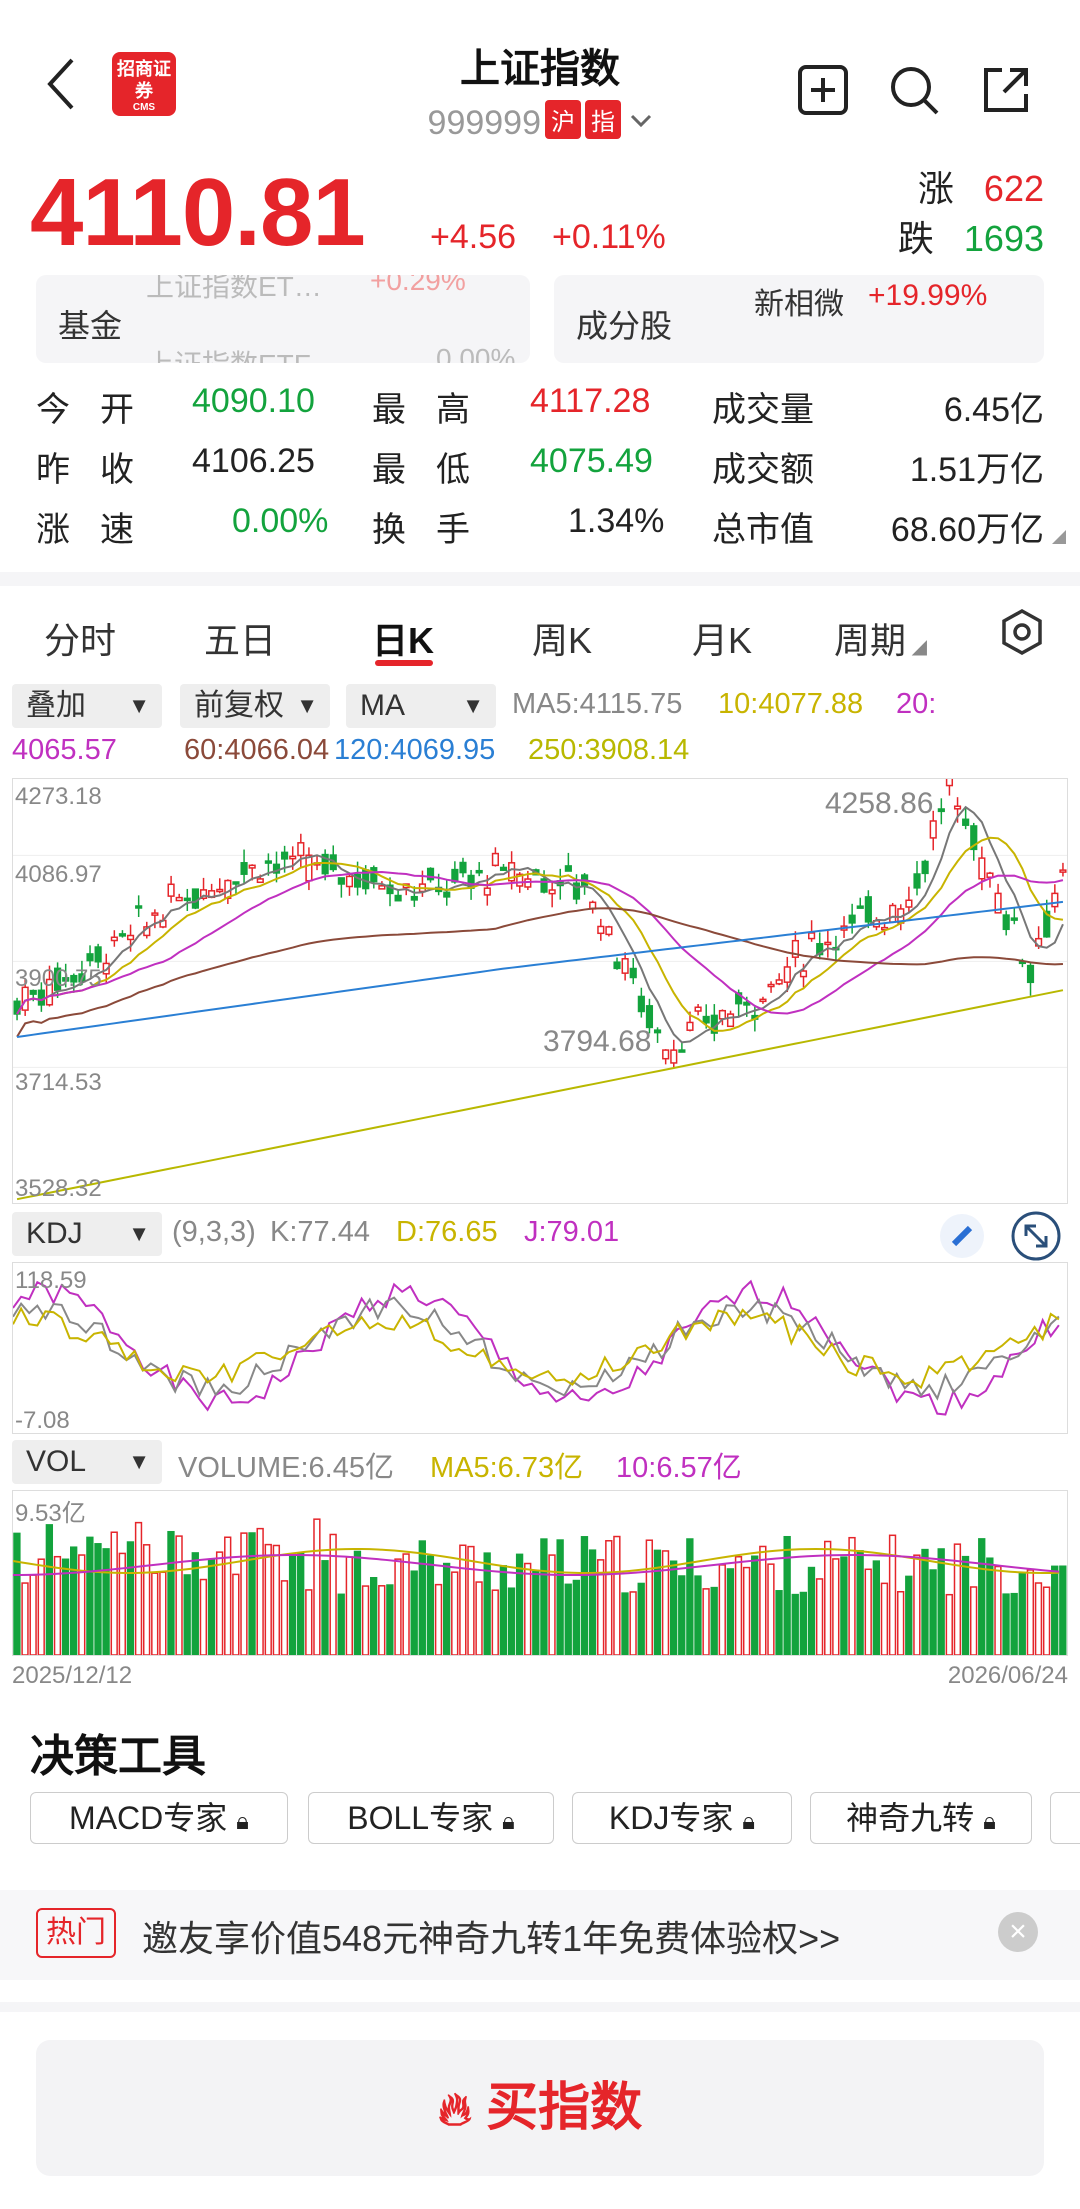  What do you see at coordinates (1013, 188) in the screenshot?
I see `up-count: 622` at bounding box center [1013, 188].